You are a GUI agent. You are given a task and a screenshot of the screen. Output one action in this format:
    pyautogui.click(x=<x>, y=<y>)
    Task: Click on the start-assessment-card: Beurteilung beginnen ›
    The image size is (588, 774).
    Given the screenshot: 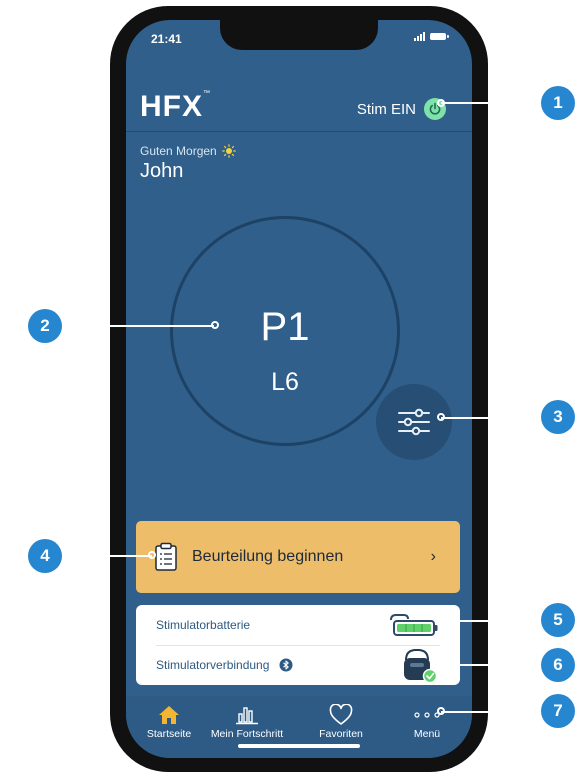 What is the action you would take?
    pyautogui.click(x=298, y=557)
    